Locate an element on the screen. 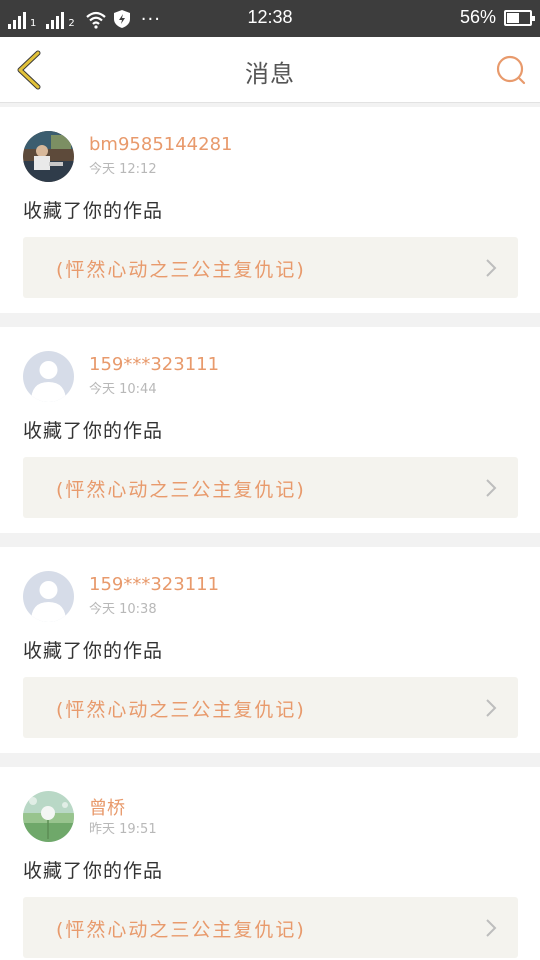  user-name: 曾桥 is located at coordinates (107, 807).